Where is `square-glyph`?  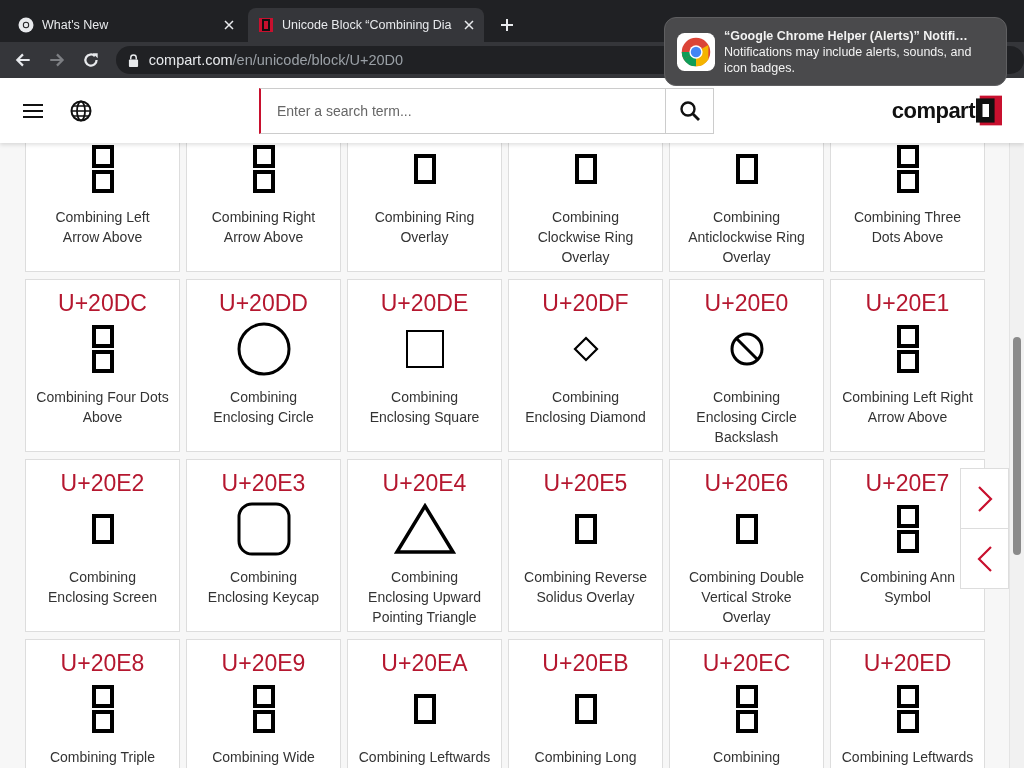 square-glyph is located at coordinates (424, 349).